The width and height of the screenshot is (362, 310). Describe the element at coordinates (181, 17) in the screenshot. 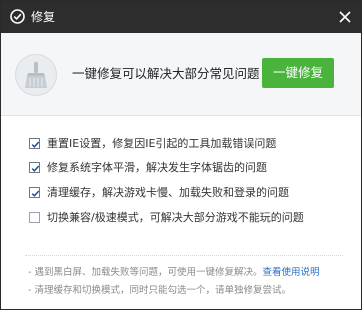

I see `title-bar: 修复` at that location.